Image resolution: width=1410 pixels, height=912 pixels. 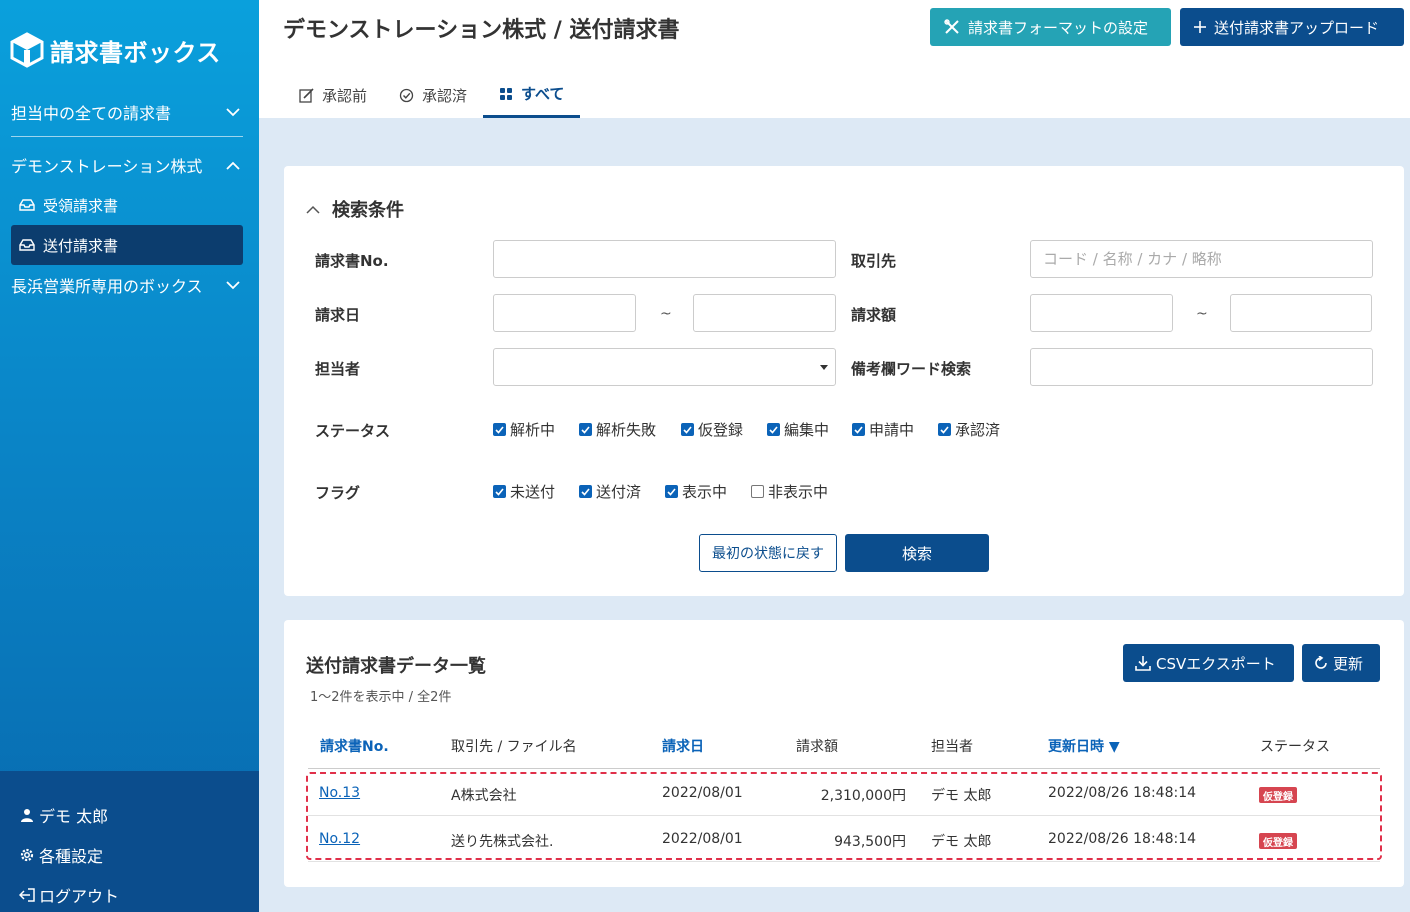 What do you see at coordinates (502, 842) in the screenshot?
I see `partner-cell: 送り先株式会社.` at bounding box center [502, 842].